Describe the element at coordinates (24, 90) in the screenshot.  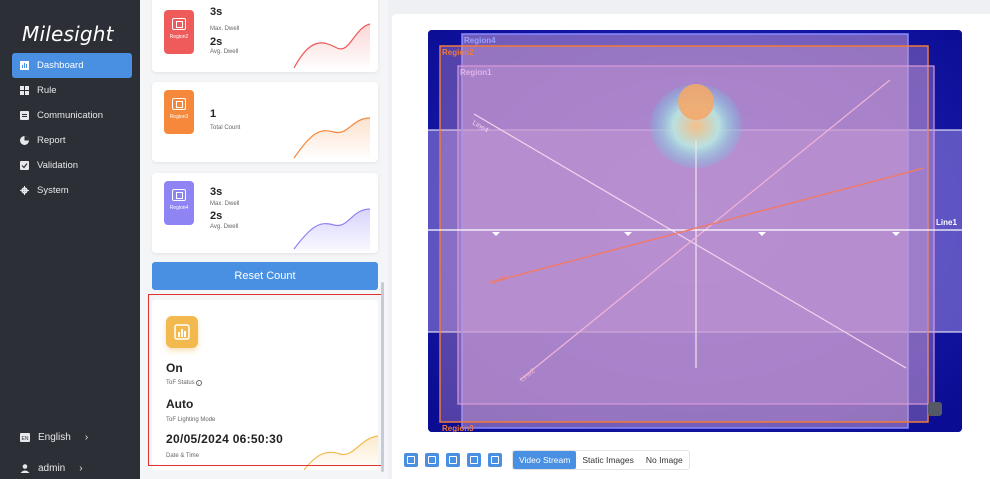
I see `rule-icon` at that location.